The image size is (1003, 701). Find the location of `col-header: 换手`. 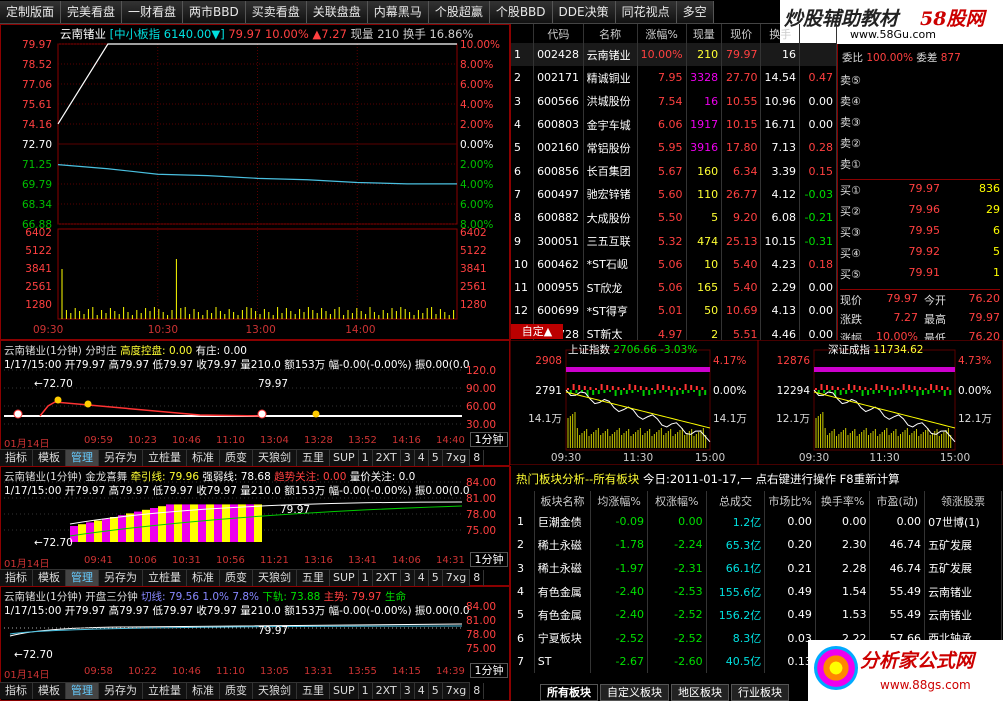

col-header: 换手 is located at coordinates (780, 33).